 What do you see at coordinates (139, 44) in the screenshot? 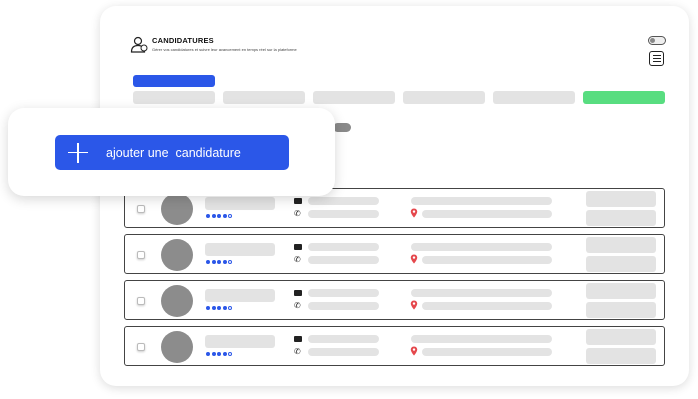
I see `user-icon` at bounding box center [139, 44].